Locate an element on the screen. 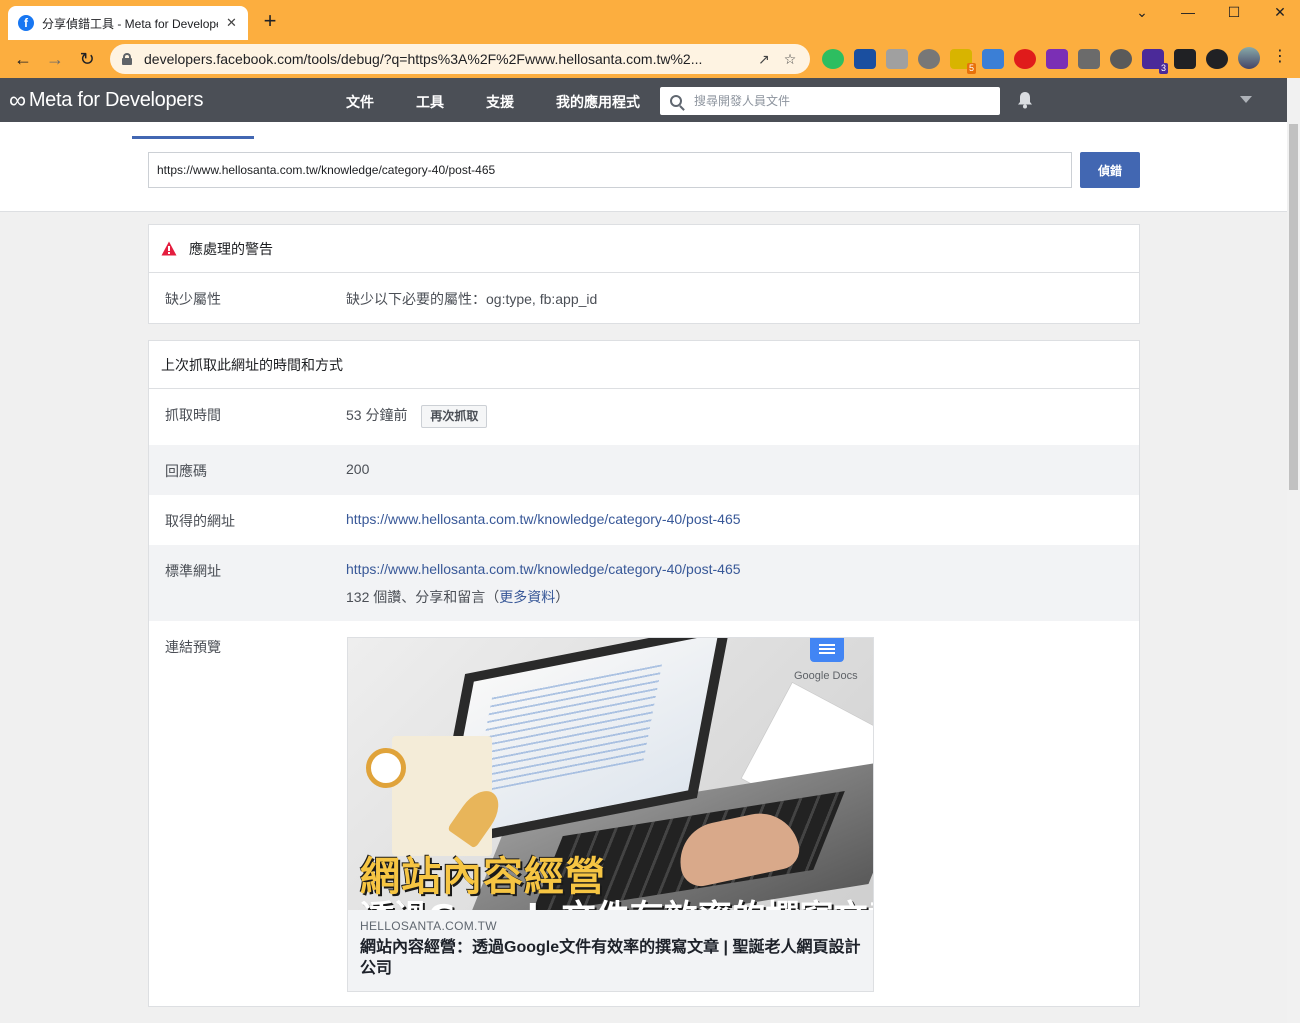  screen-icon is located at coordinates (993, 59).